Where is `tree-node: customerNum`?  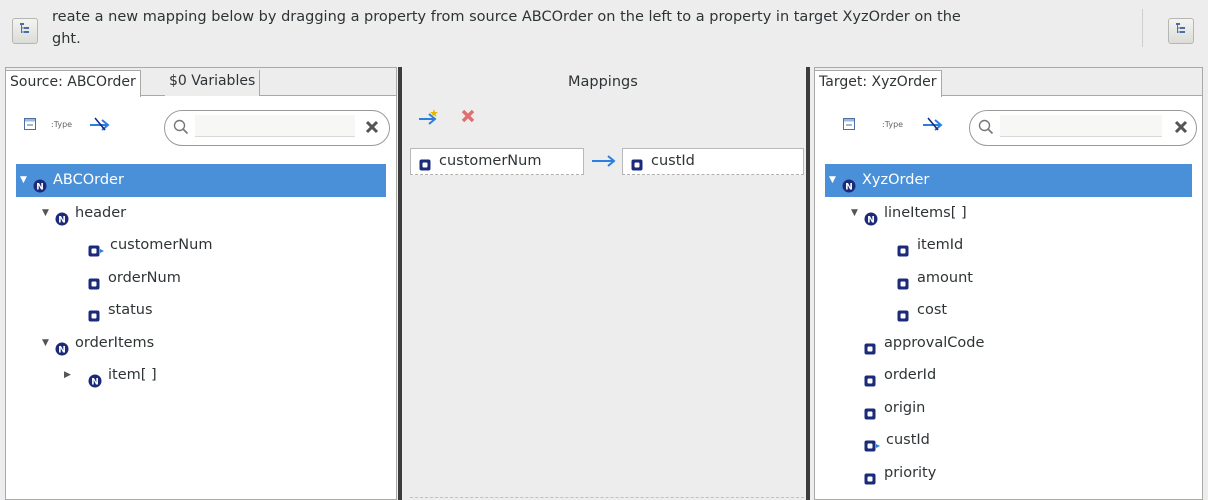 tree-node: customerNum is located at coordinates (201, 245).